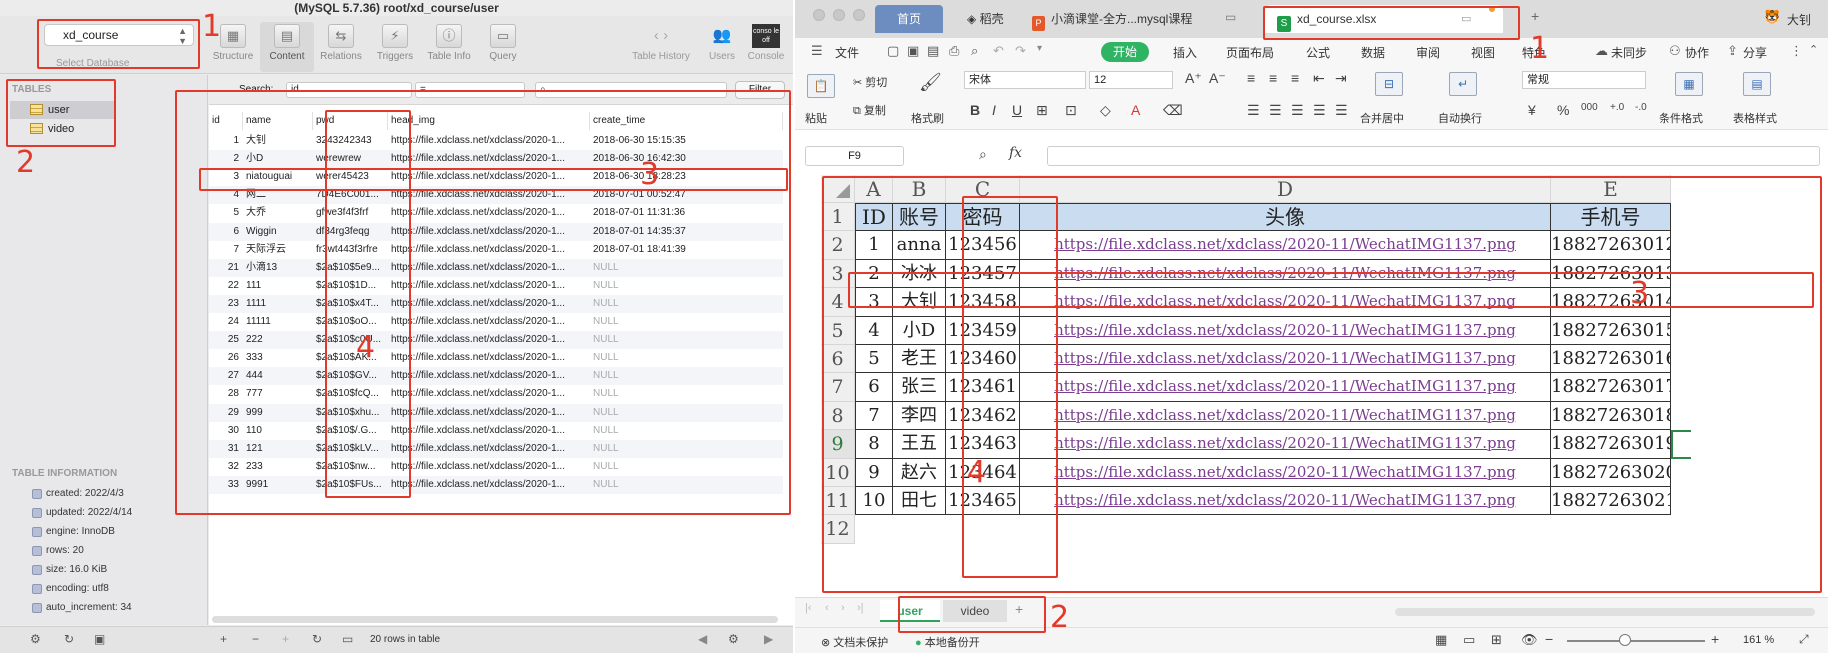 This screenshot has width=1828, height=653. I want to click on more-icon: ⋮, so click(1796, 51).